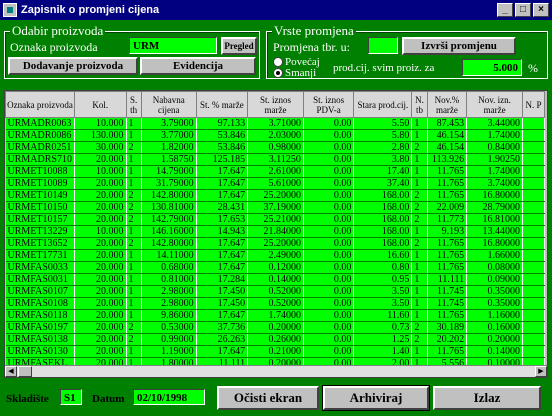 This screenshot has height=416, width=552. What do you see at coordinates (73, 66) in the screenshot?
I see `dodavanje-proizvoda-button: Dodavanje proizvoda` at bounding box center [73, 66].